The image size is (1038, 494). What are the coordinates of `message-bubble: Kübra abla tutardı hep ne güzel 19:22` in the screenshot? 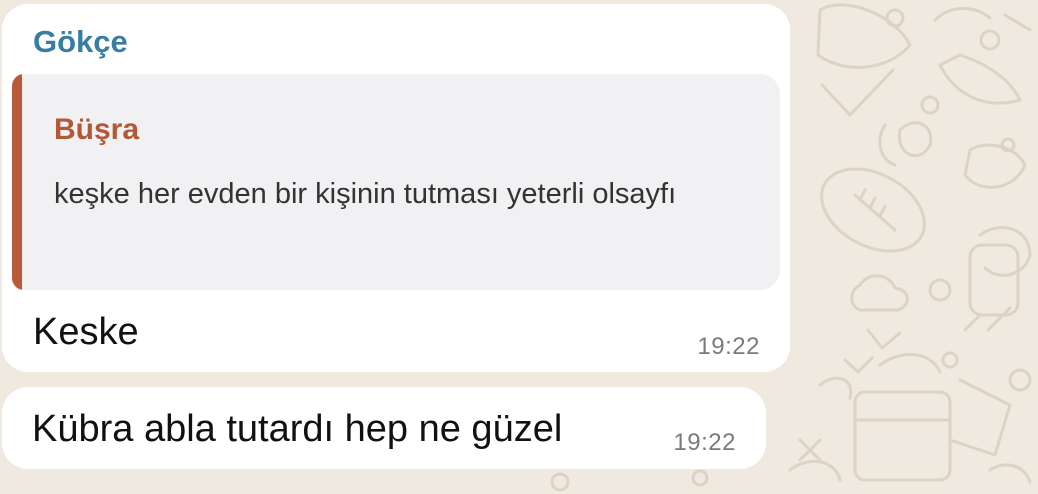 It's located at (384, 428).